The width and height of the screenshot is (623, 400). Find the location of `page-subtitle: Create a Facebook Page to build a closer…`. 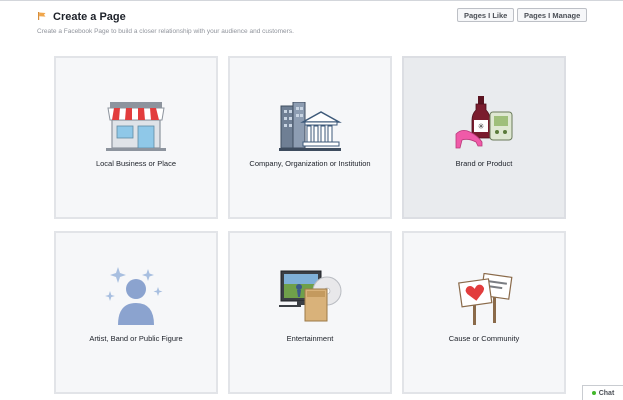

page-subtitle: Create a Facebook Page to build a closer… is located at coordinates (165, 31).